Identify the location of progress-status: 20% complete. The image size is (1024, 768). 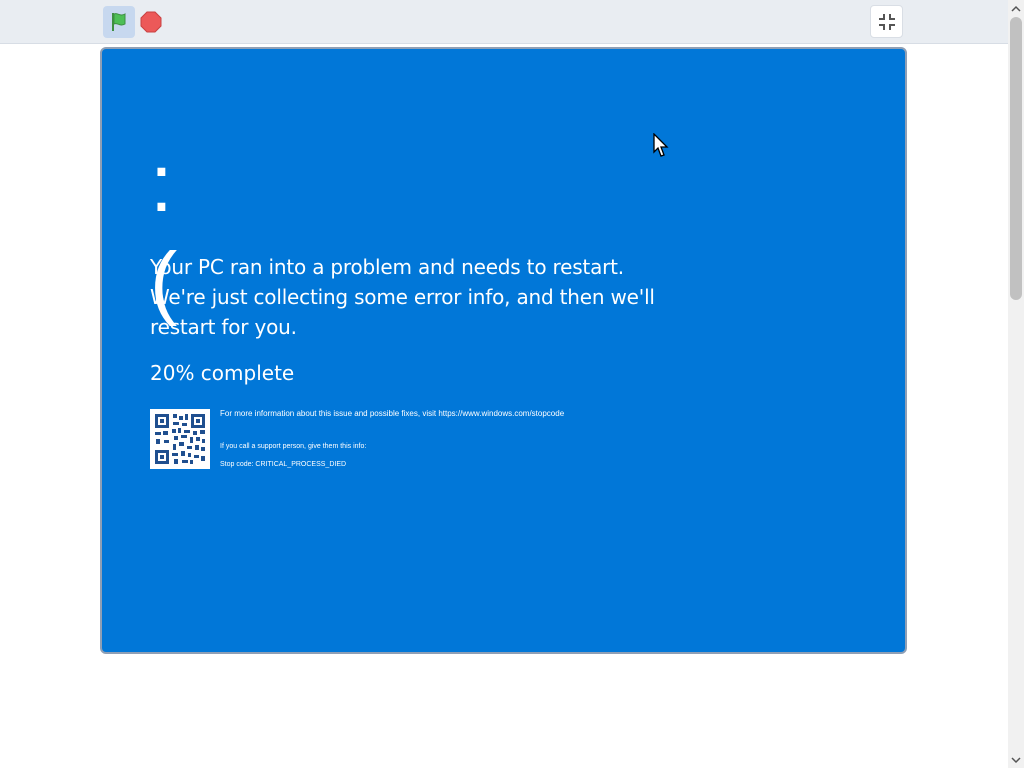
(222, 373).